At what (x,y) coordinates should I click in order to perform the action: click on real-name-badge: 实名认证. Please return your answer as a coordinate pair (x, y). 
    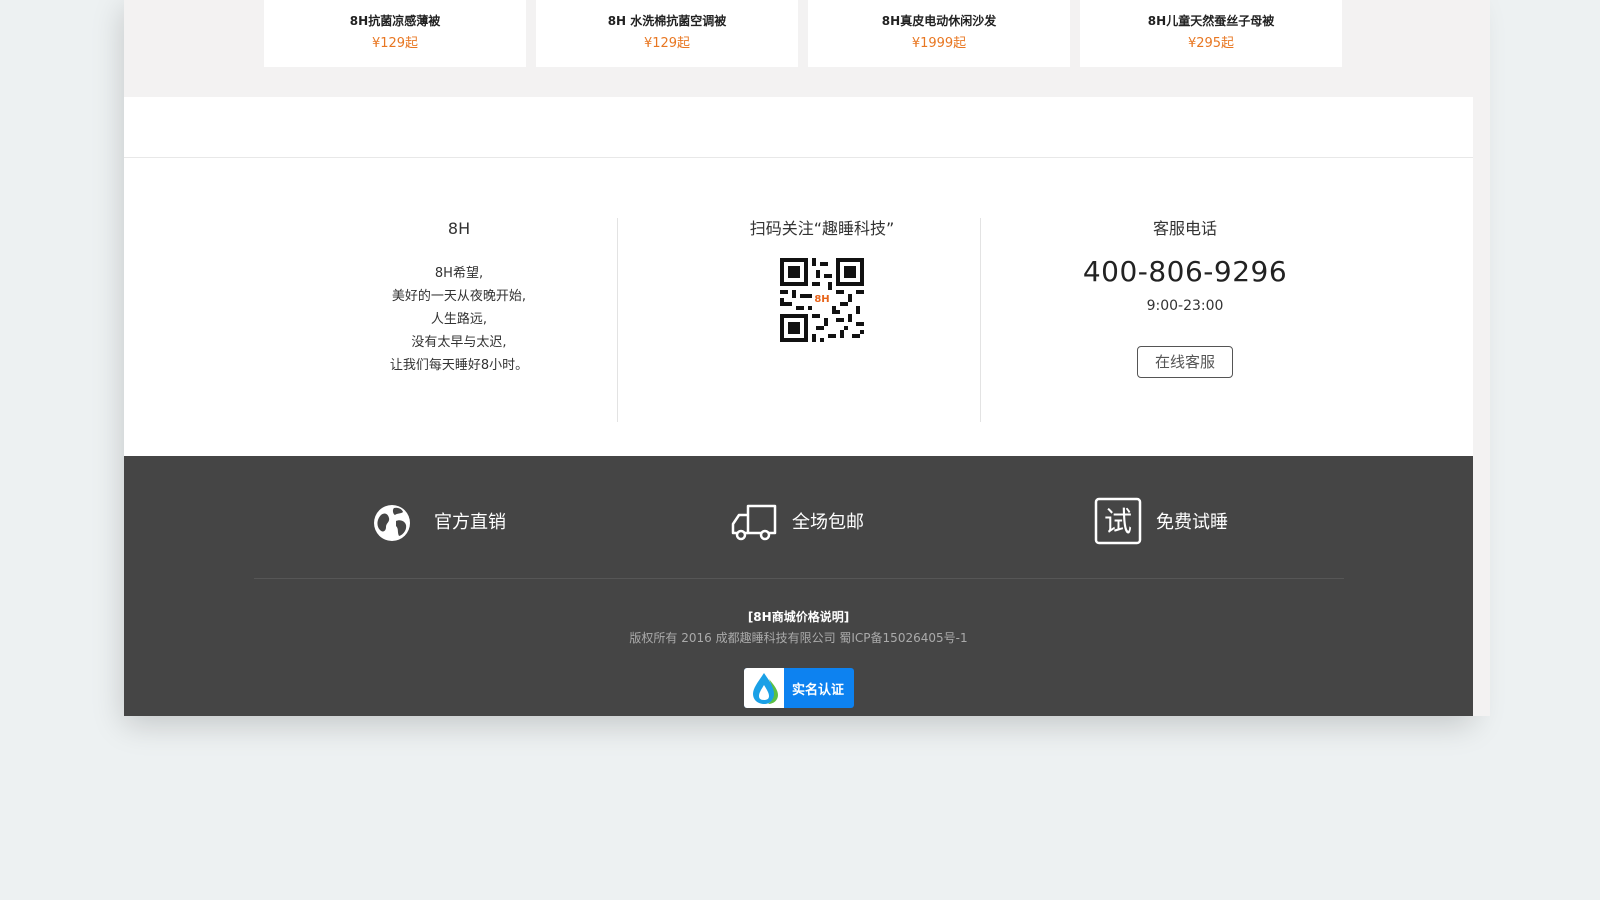
    Looking at the image, I should click on (799, 688).